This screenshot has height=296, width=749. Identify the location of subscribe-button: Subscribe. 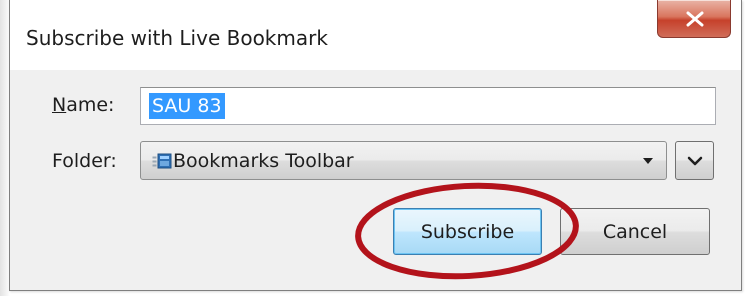
(467, 231).